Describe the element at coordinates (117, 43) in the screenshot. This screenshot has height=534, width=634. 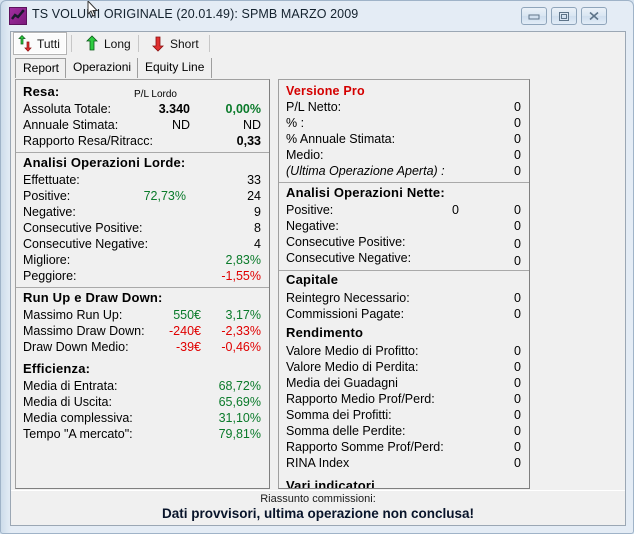
I see `toolbar-button-long-label: Long` at that location.